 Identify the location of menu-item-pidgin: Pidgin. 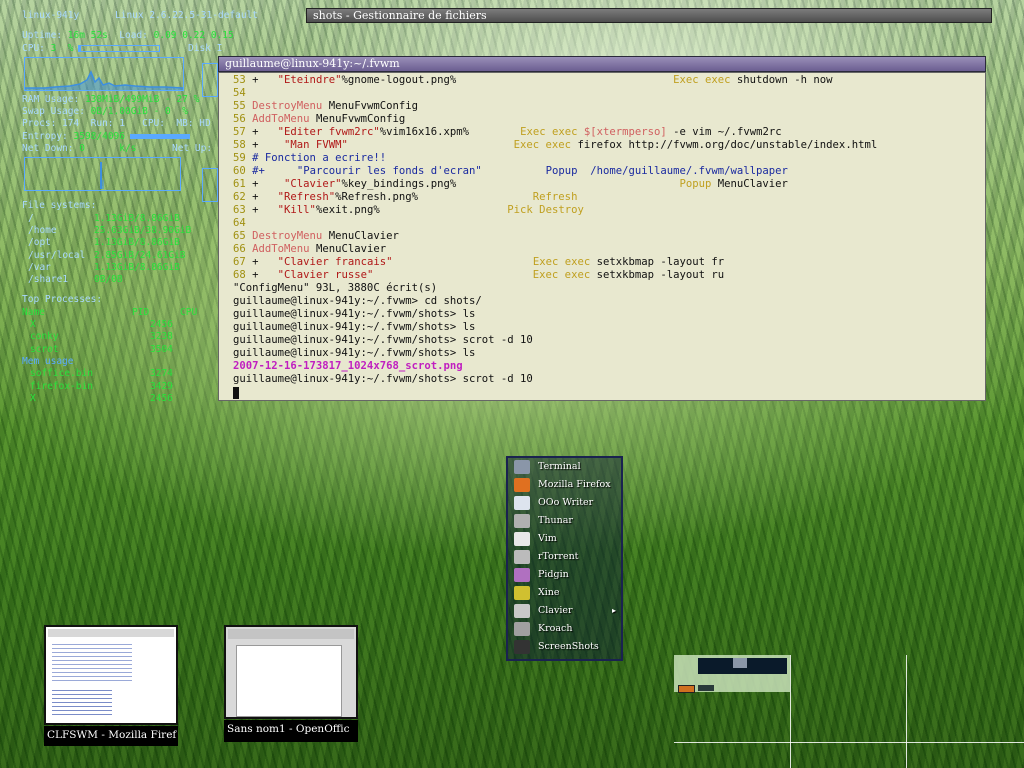
(564, 575).